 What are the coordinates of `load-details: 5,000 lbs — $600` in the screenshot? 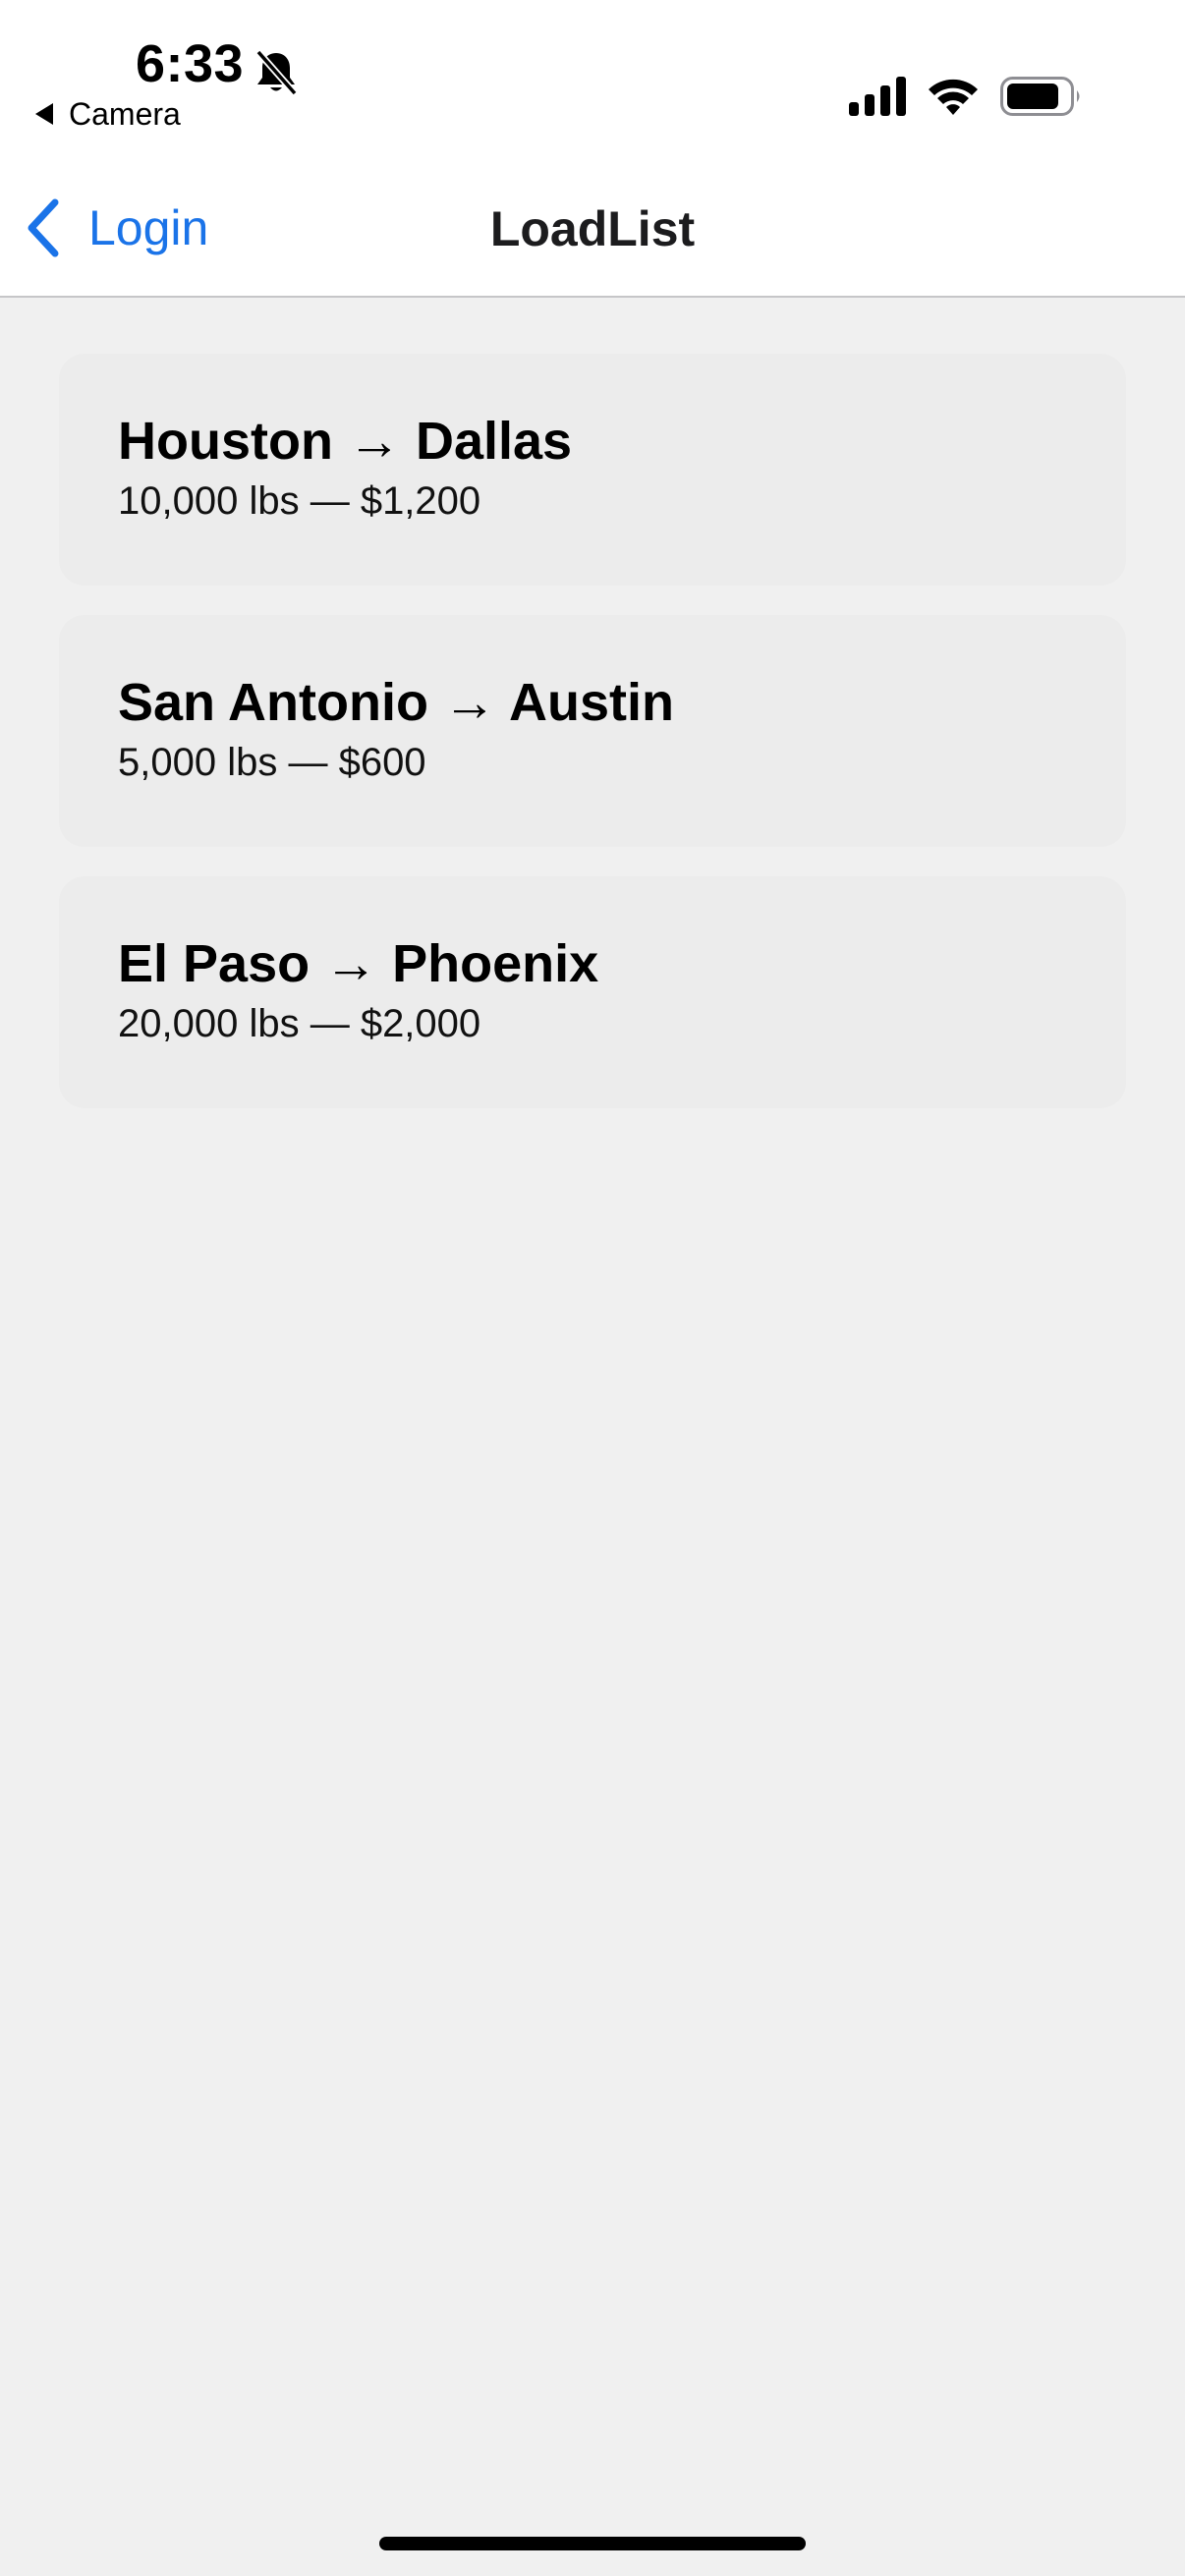 It's located at (272, 762).